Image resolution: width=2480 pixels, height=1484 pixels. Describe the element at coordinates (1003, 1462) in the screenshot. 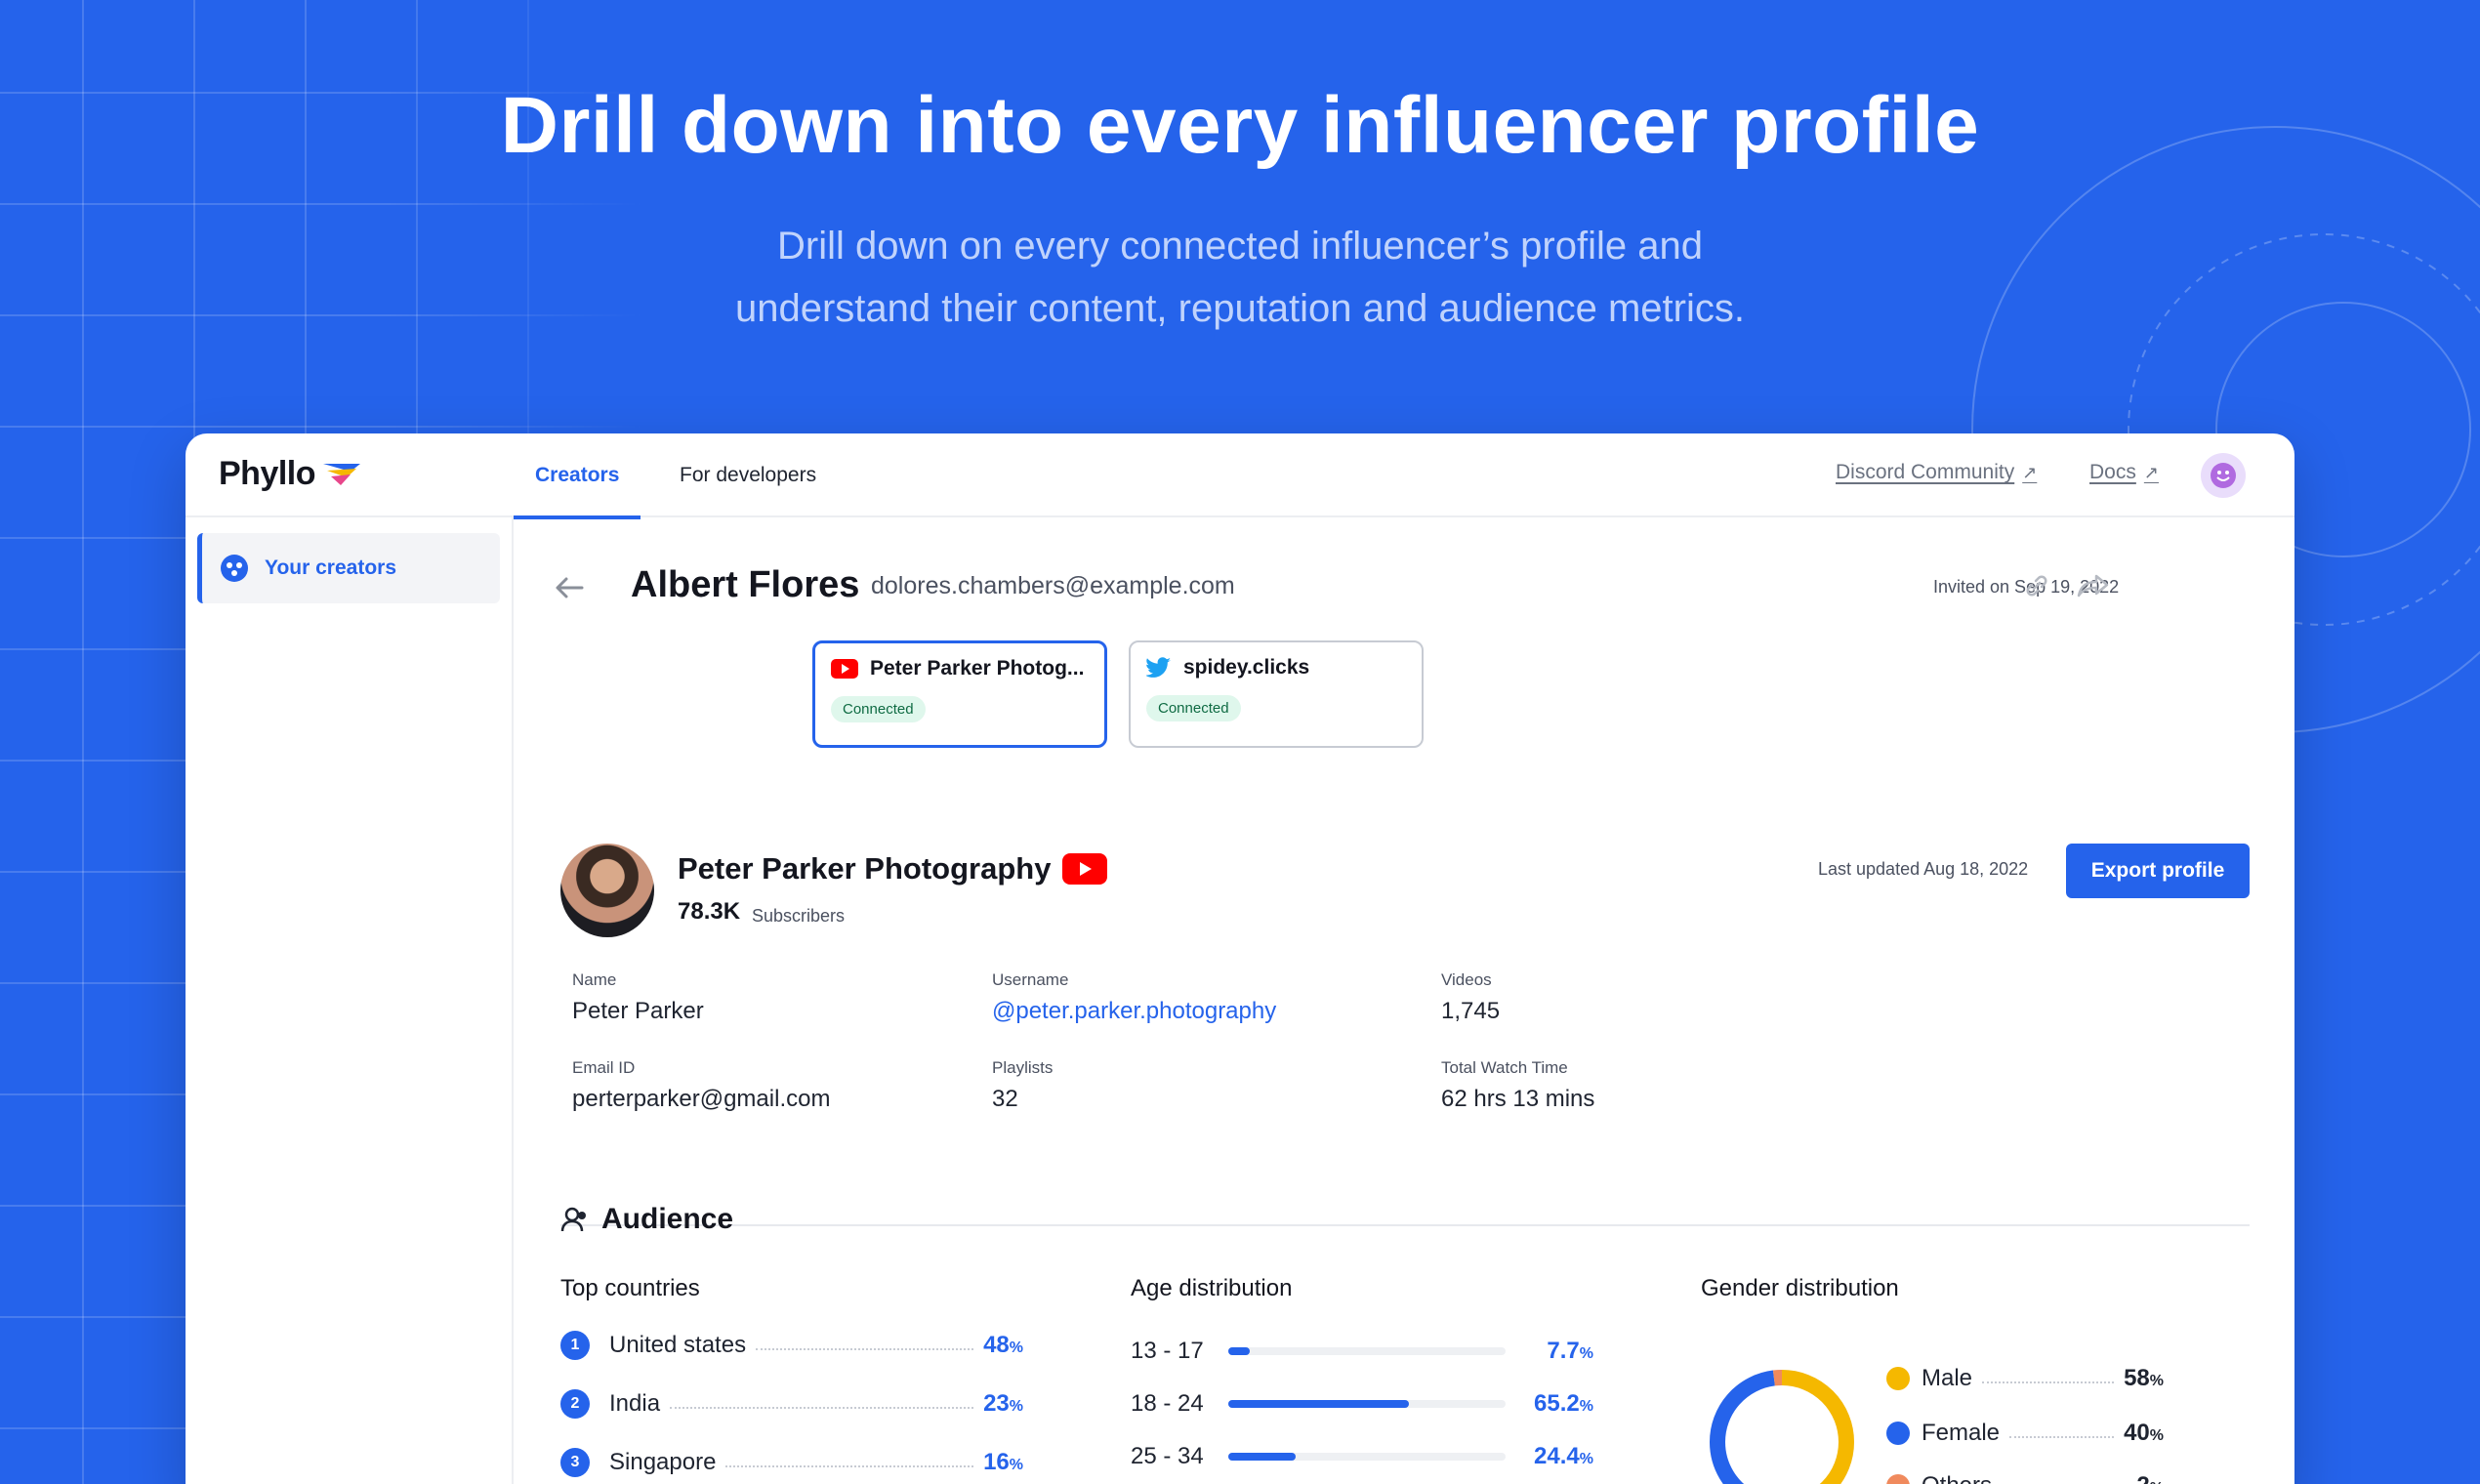

I see `country-percent: 16%` at that location.